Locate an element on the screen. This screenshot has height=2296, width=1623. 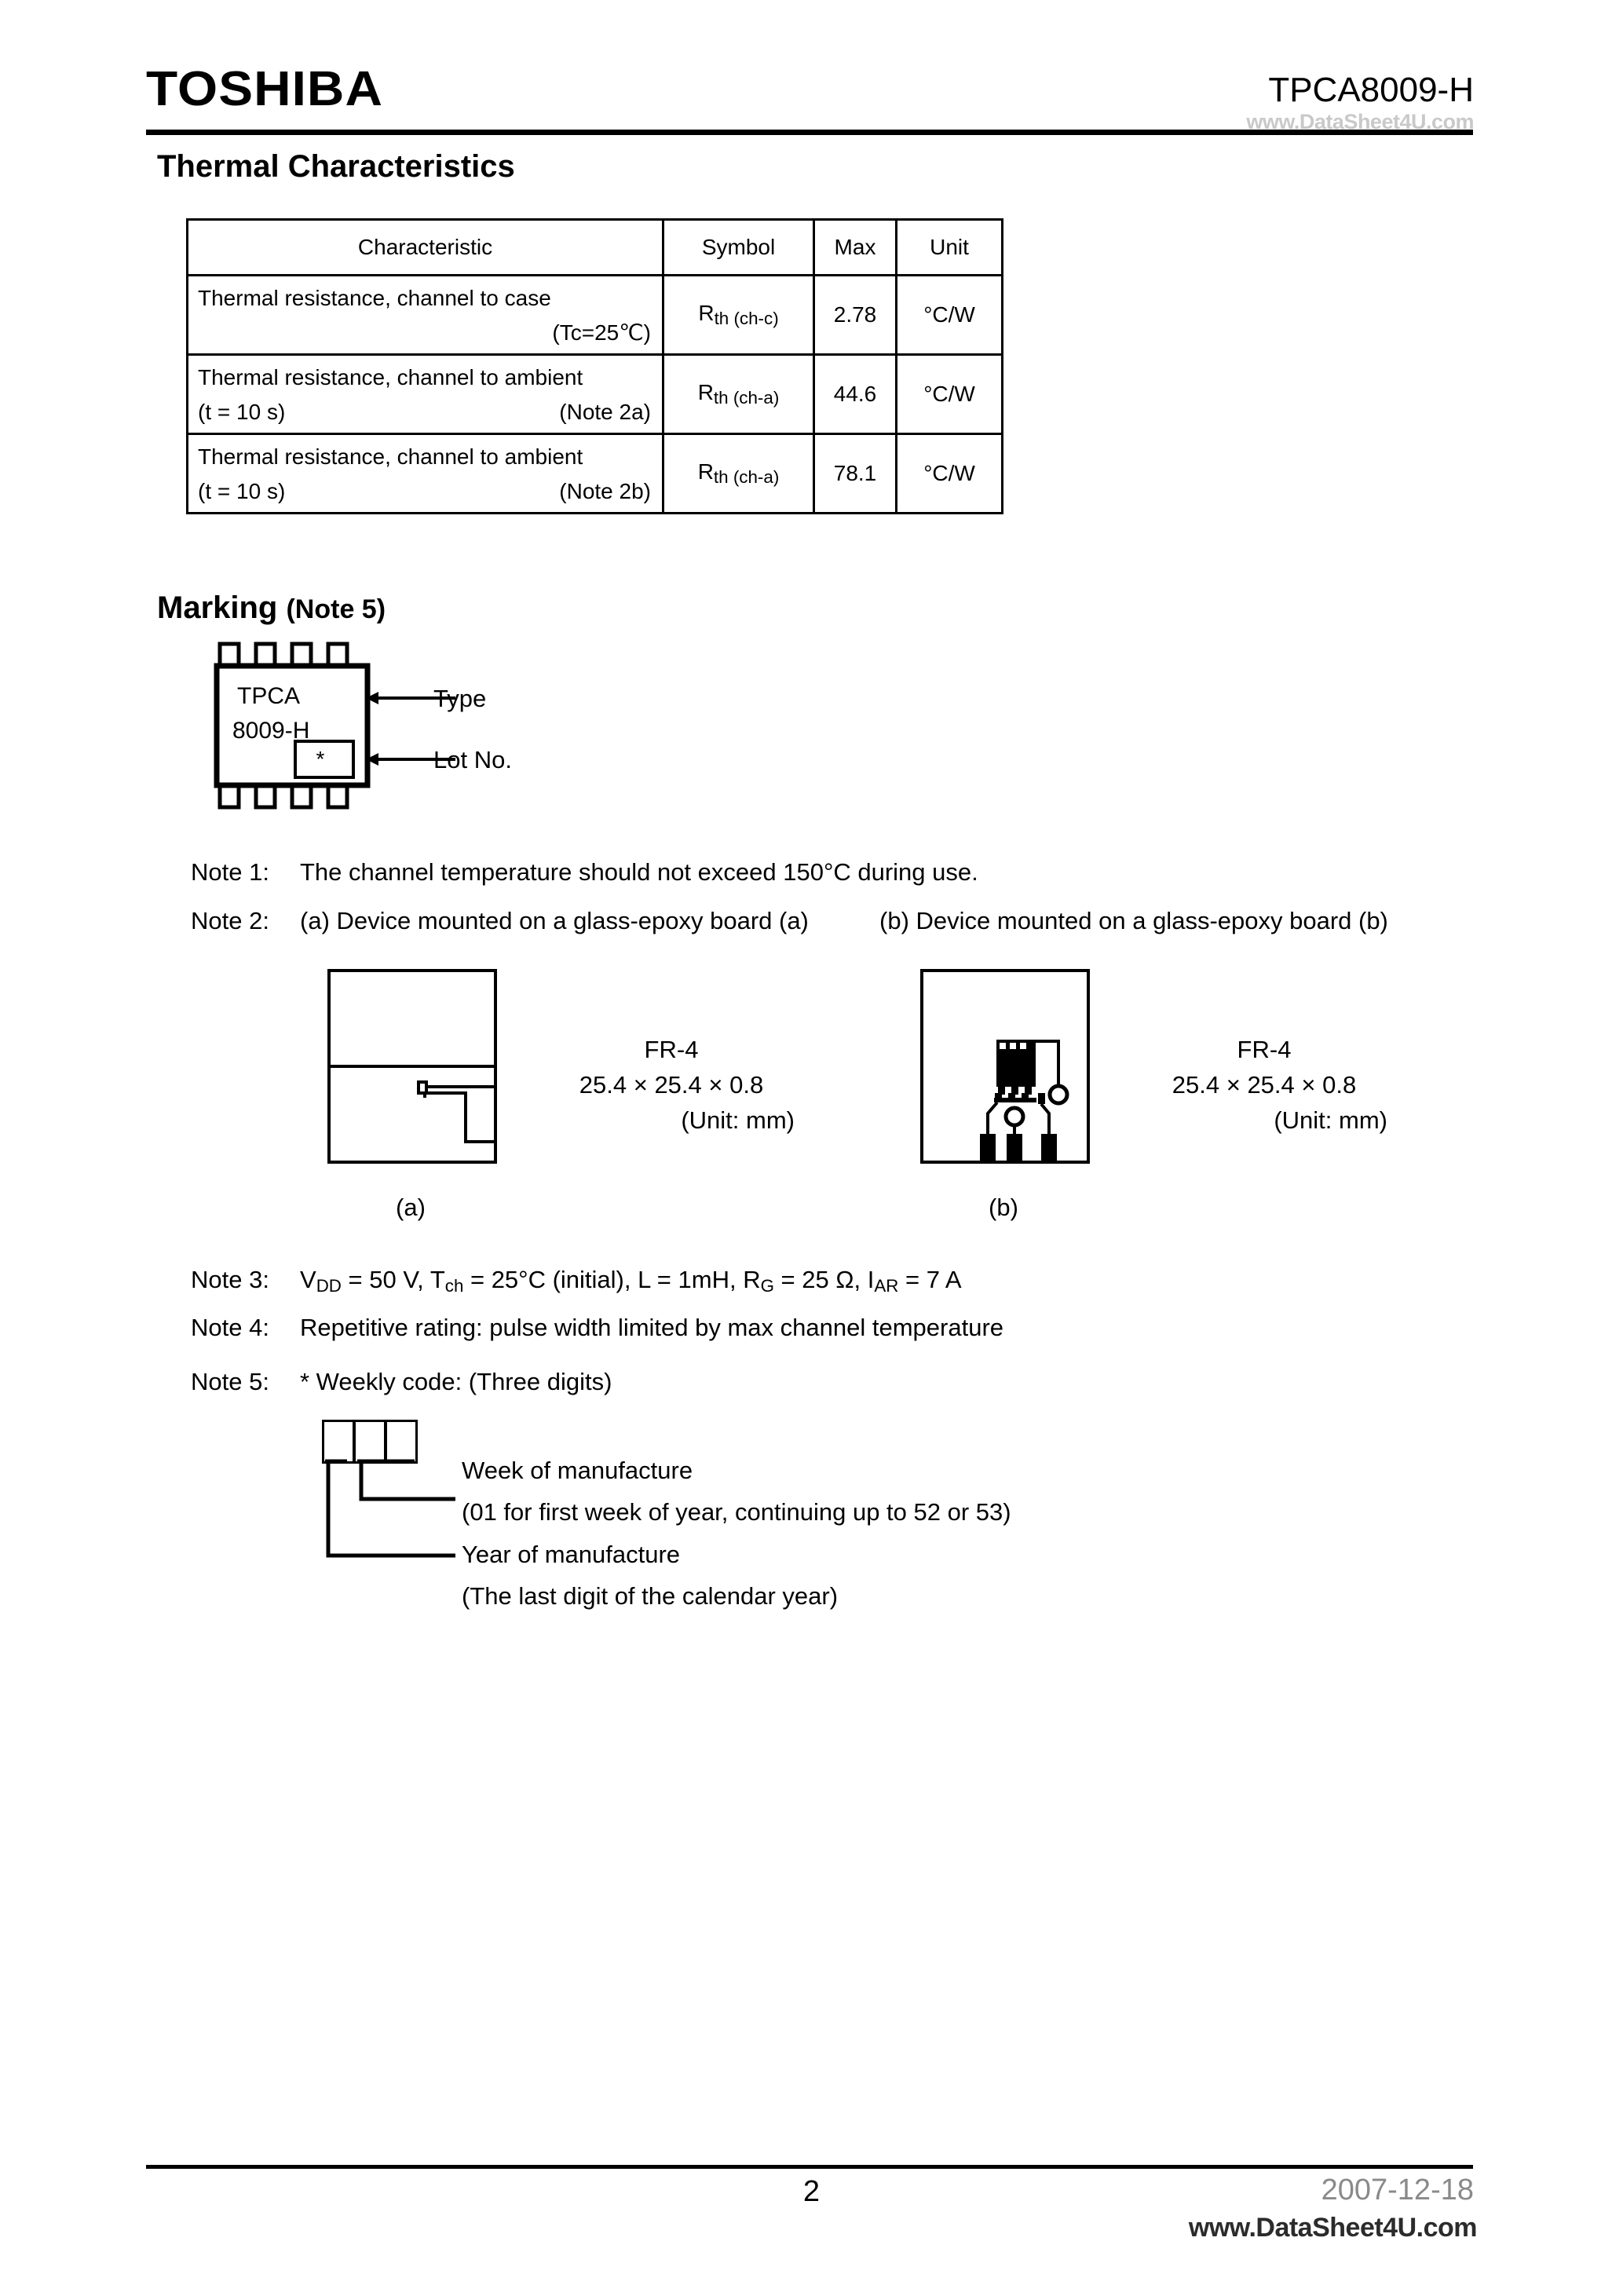
note3-vdd-subscript: DD is located at coordinates (329, 1285).